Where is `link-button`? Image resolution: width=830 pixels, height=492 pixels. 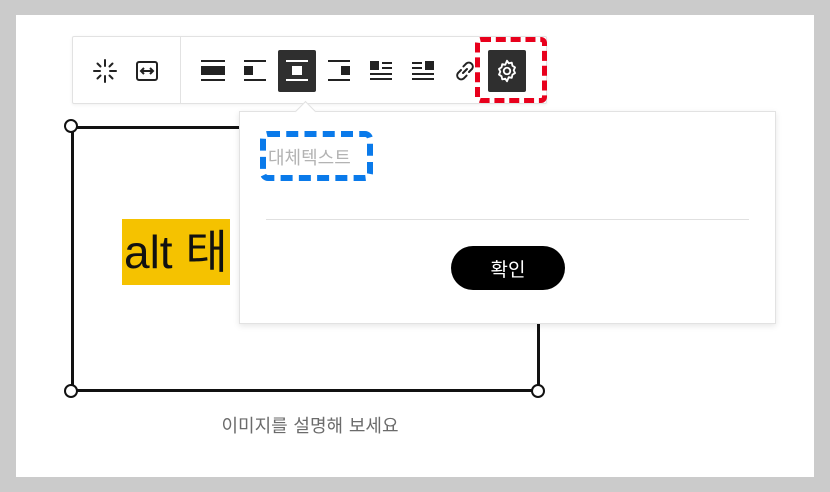
link-button is located at coordinates (465, 71).